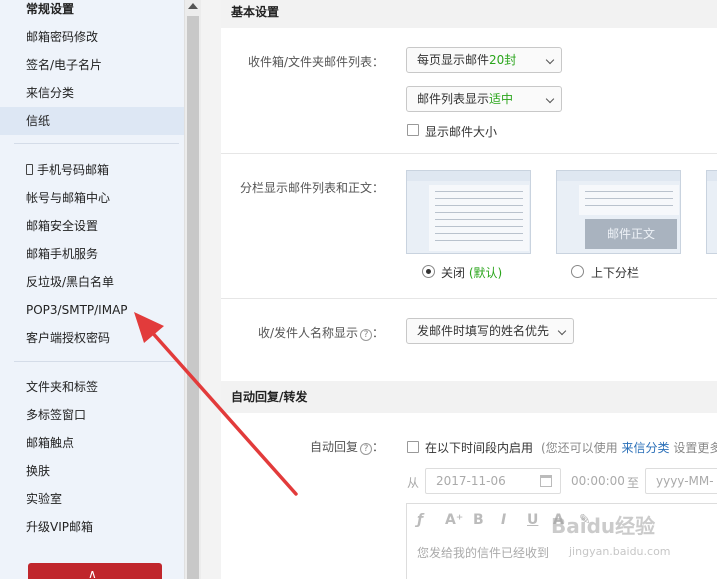  I want to click on auto-reply-label: 自动回复?：, so click(347, 446).